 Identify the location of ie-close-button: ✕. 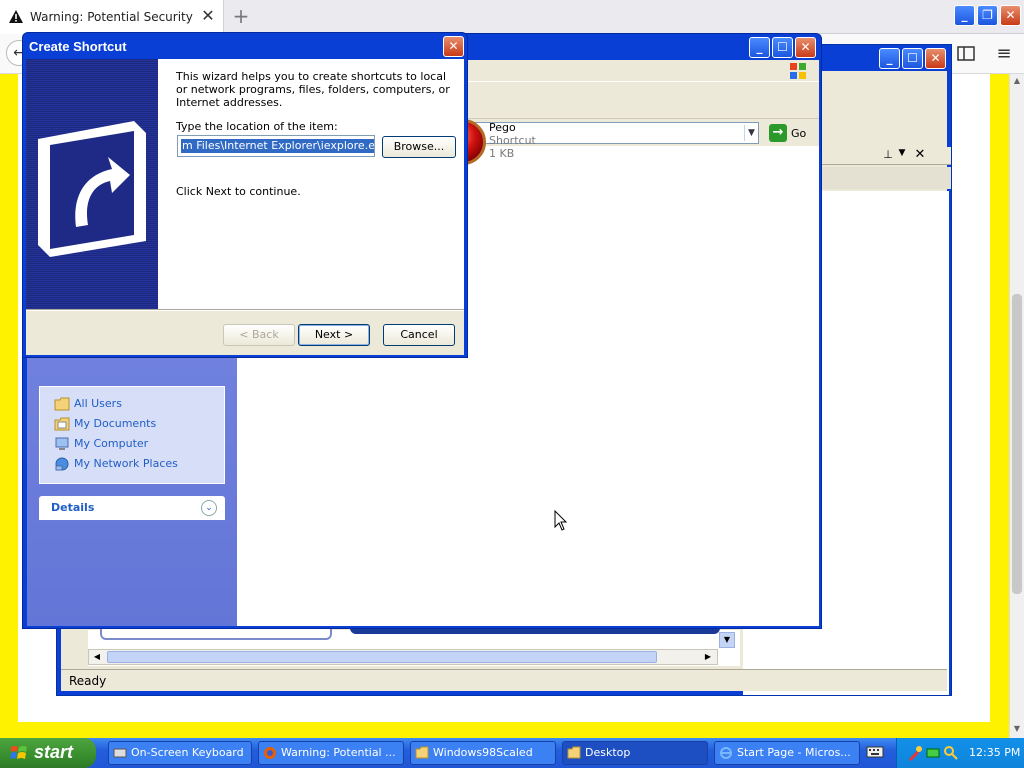
(935, 58).